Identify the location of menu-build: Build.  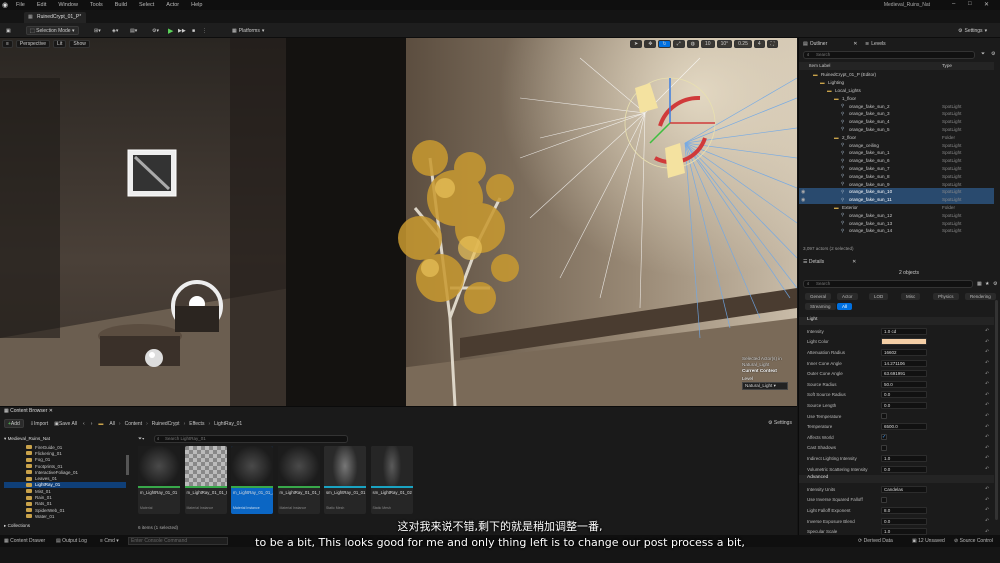
(121, 5).